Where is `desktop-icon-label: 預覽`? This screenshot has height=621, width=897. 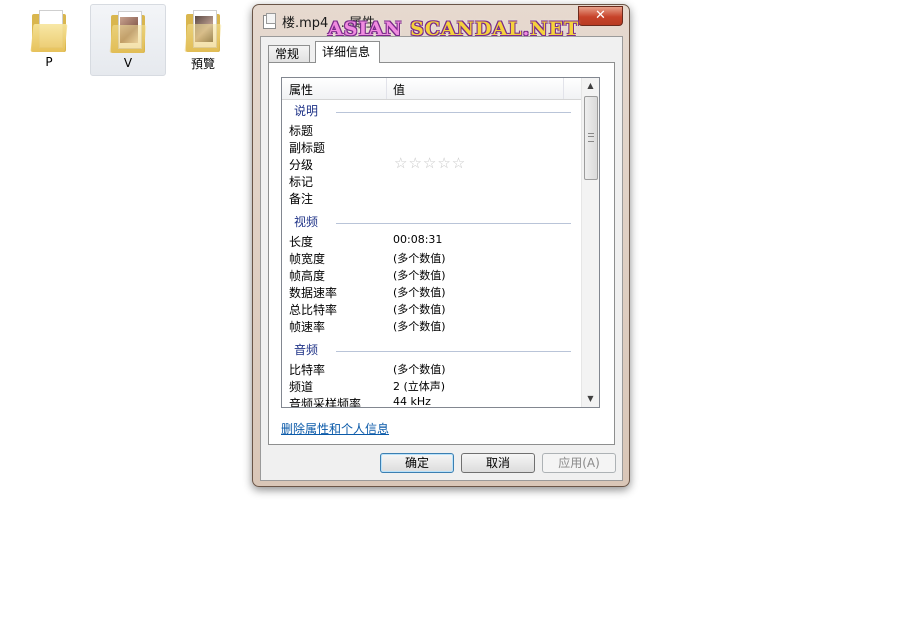
desktop-icon-label: 預覽 is located at coordinates (202, 64).